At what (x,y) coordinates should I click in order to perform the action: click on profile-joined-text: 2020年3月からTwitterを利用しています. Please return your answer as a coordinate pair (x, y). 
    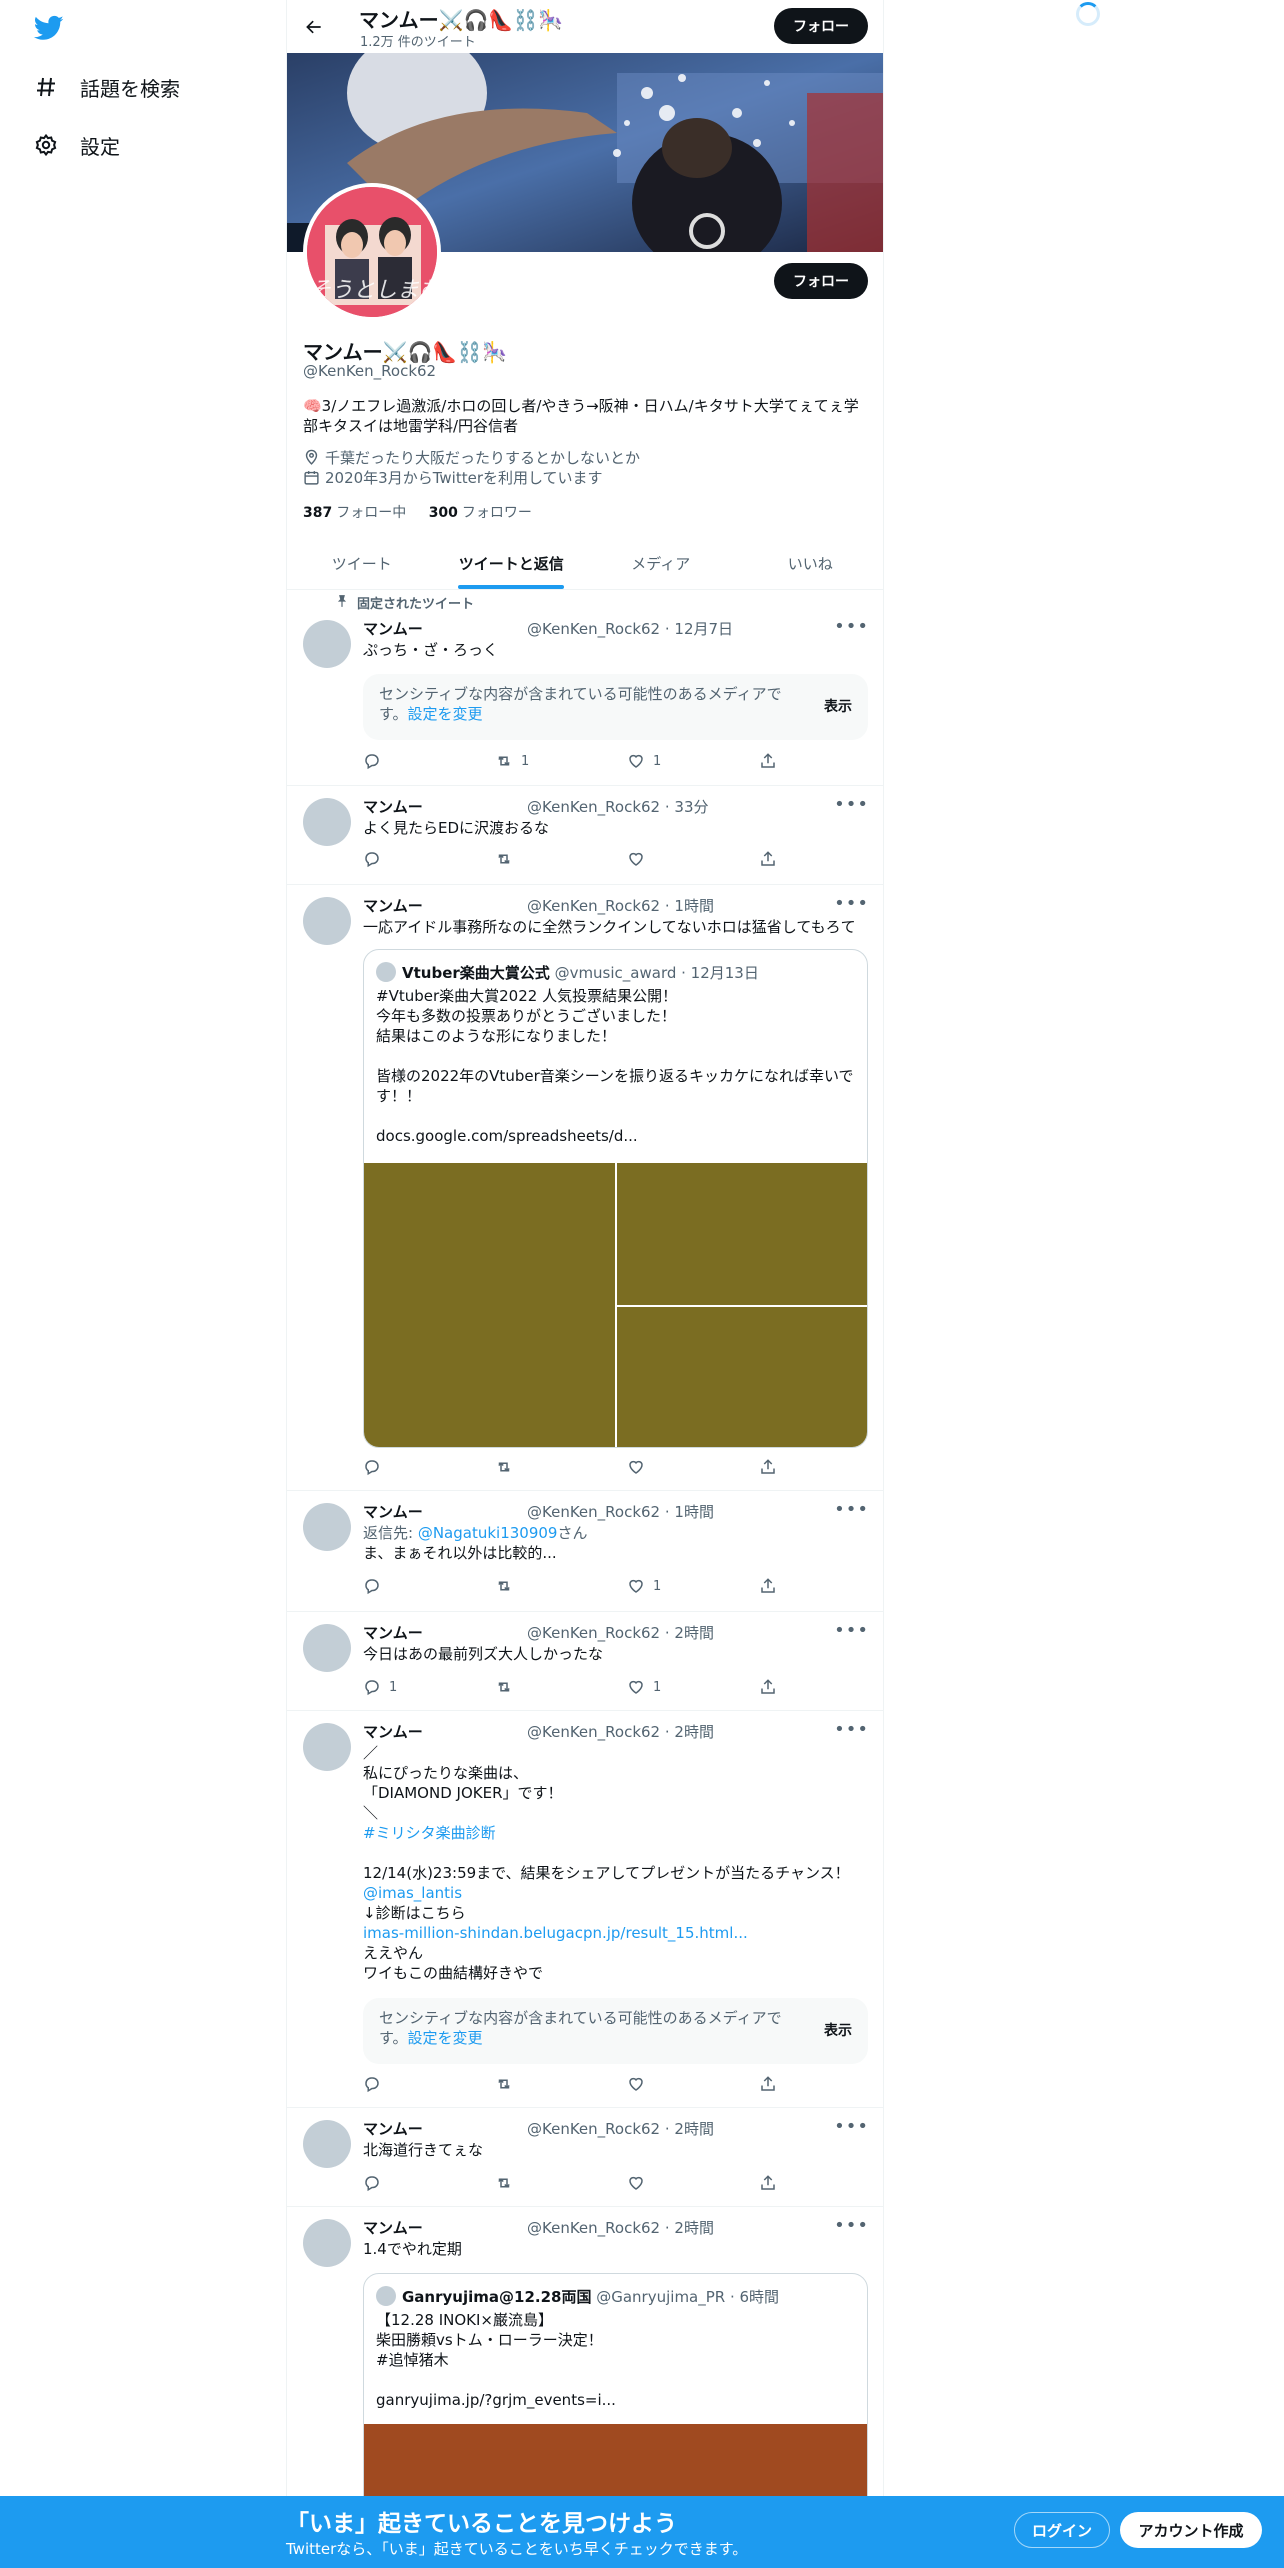
    Looking at the image, I should click on (464, 478).